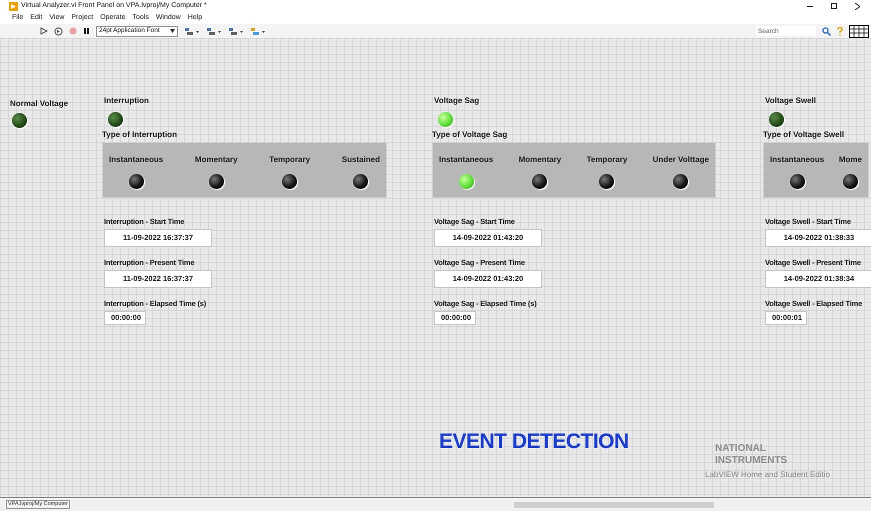  What do you see at coordinates (534, 442) in the screenshot?
I see `heading: EVENT DETECTION` at bounding box center [534, 442].